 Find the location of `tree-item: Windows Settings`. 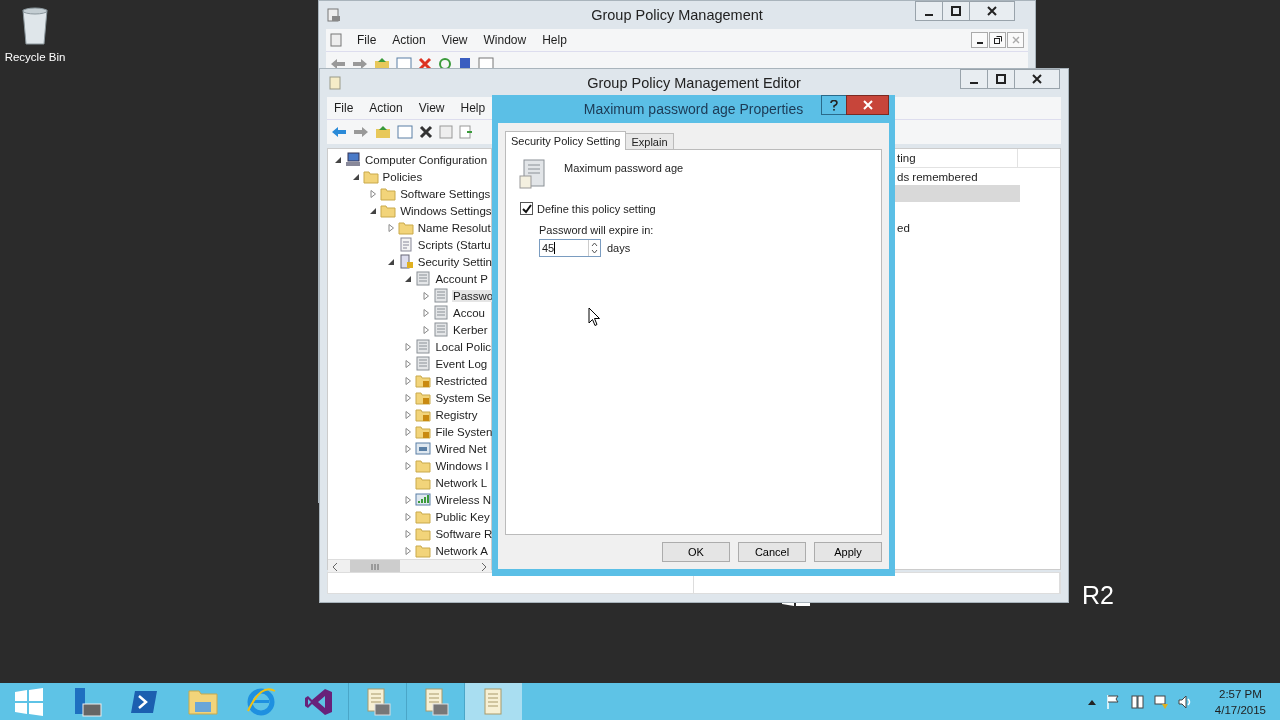

tree-item: Windows Settings is located at coordinates (446, 210).